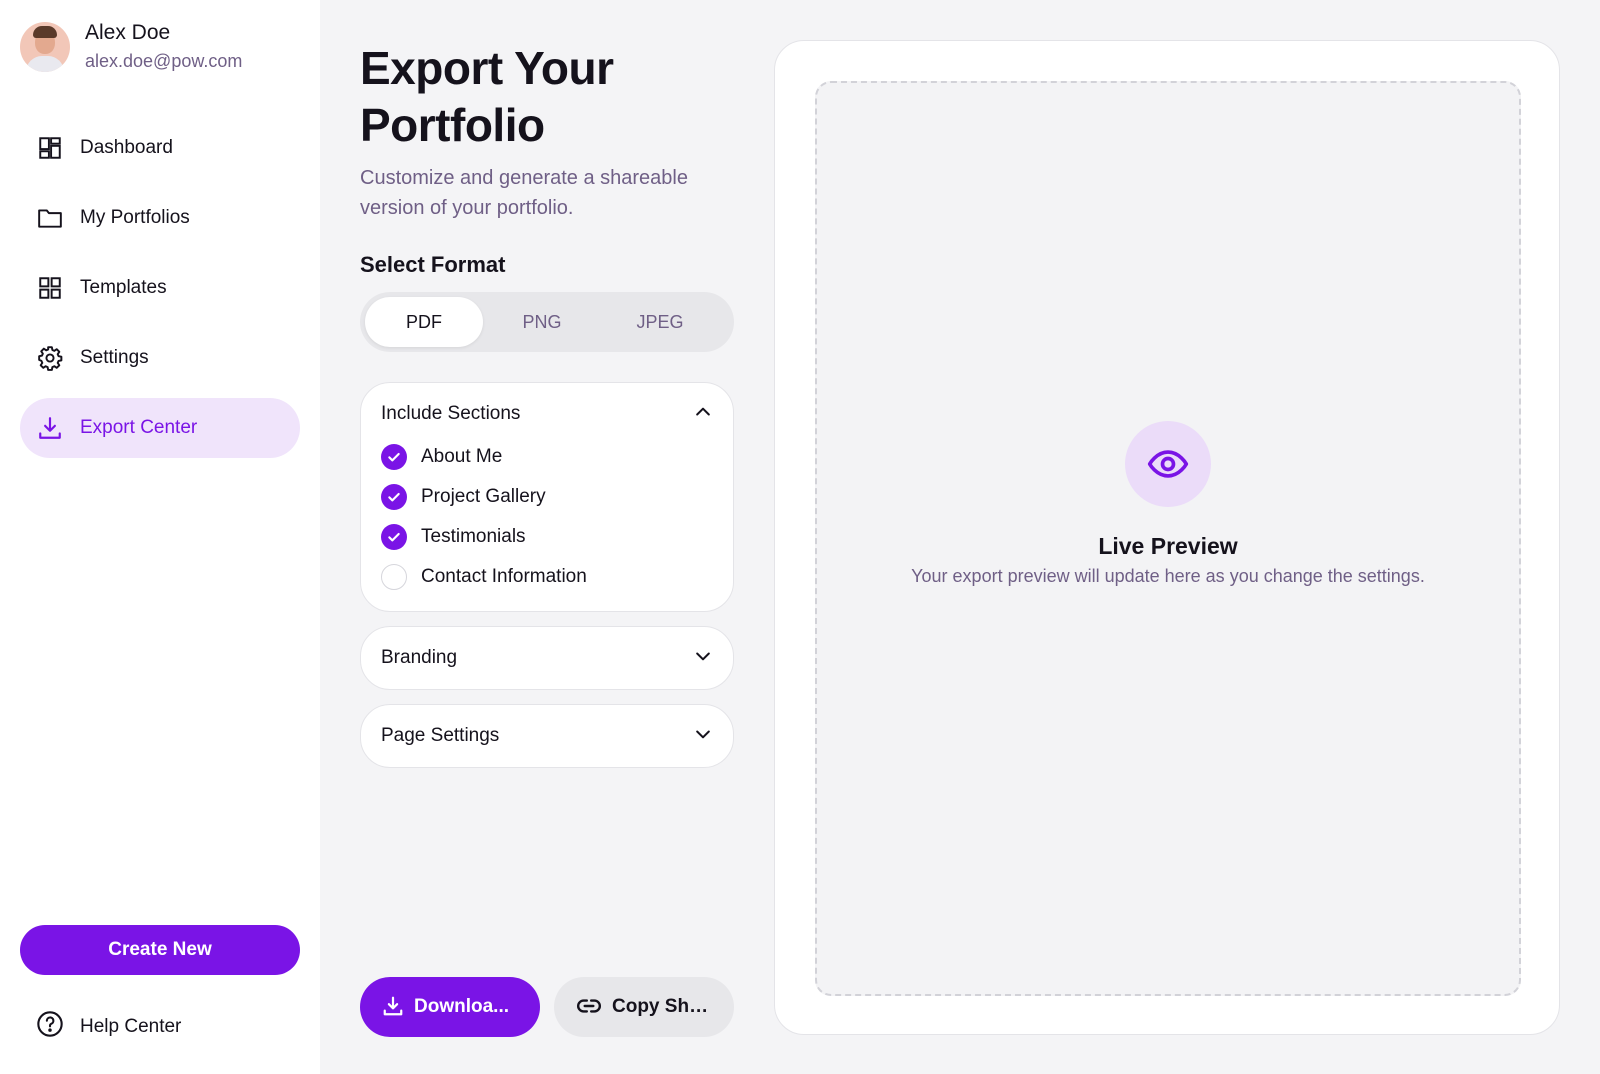 This screenshot has width=1600, height=1074. What do you see at coordinates (128, 32) in the screenshot?
I see `user-name: Alex Doe` at bounding box center [128, 32].